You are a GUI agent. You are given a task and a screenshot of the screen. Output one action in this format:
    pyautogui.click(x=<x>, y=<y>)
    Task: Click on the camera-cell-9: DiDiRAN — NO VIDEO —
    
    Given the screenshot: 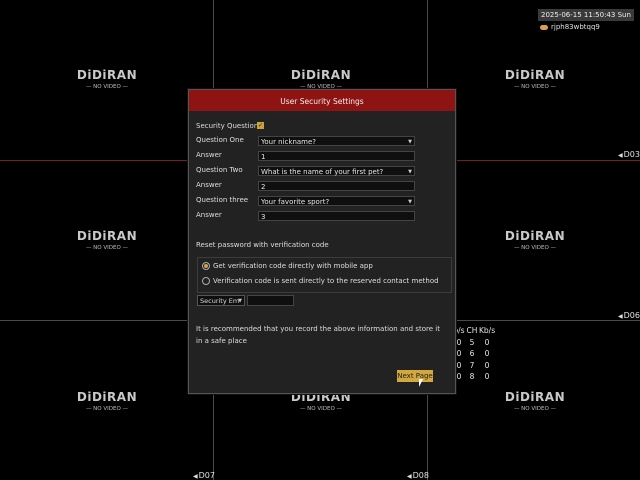 What is the action you would take?
    pyautogui.click(x=535, y=401)
    